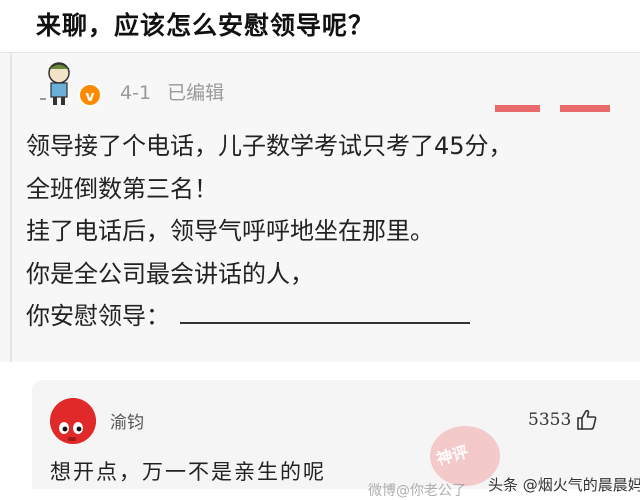 This screenshot has width=640, height=500. What do you see at coordinates (170, 273) in the screenshot?
I see `post-line: 你是全公司最会讲话的人，` at bounding box center [170, 273].